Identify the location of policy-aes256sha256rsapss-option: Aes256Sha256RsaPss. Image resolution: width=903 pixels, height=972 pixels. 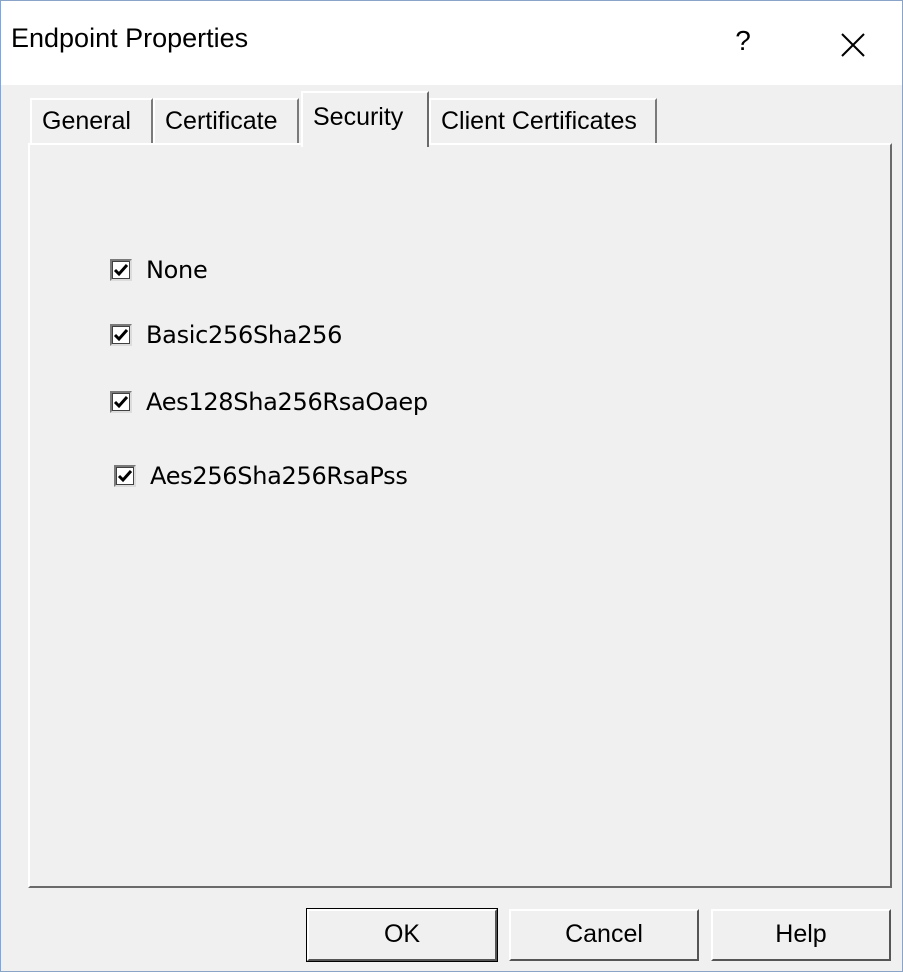
(261, 476).